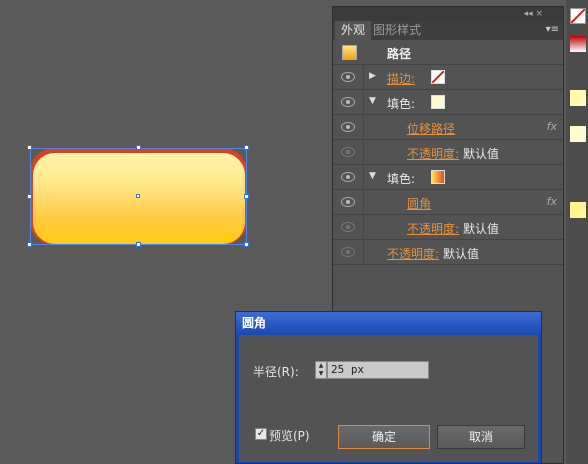  Describe the element at coordinates (138, 244) in the screenshot. I see `handle-bottom-center` at that location.